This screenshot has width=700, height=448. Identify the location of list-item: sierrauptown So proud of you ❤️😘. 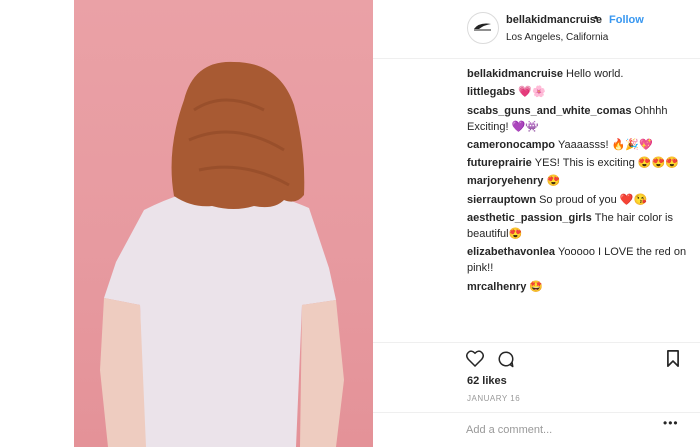
(580, 200).